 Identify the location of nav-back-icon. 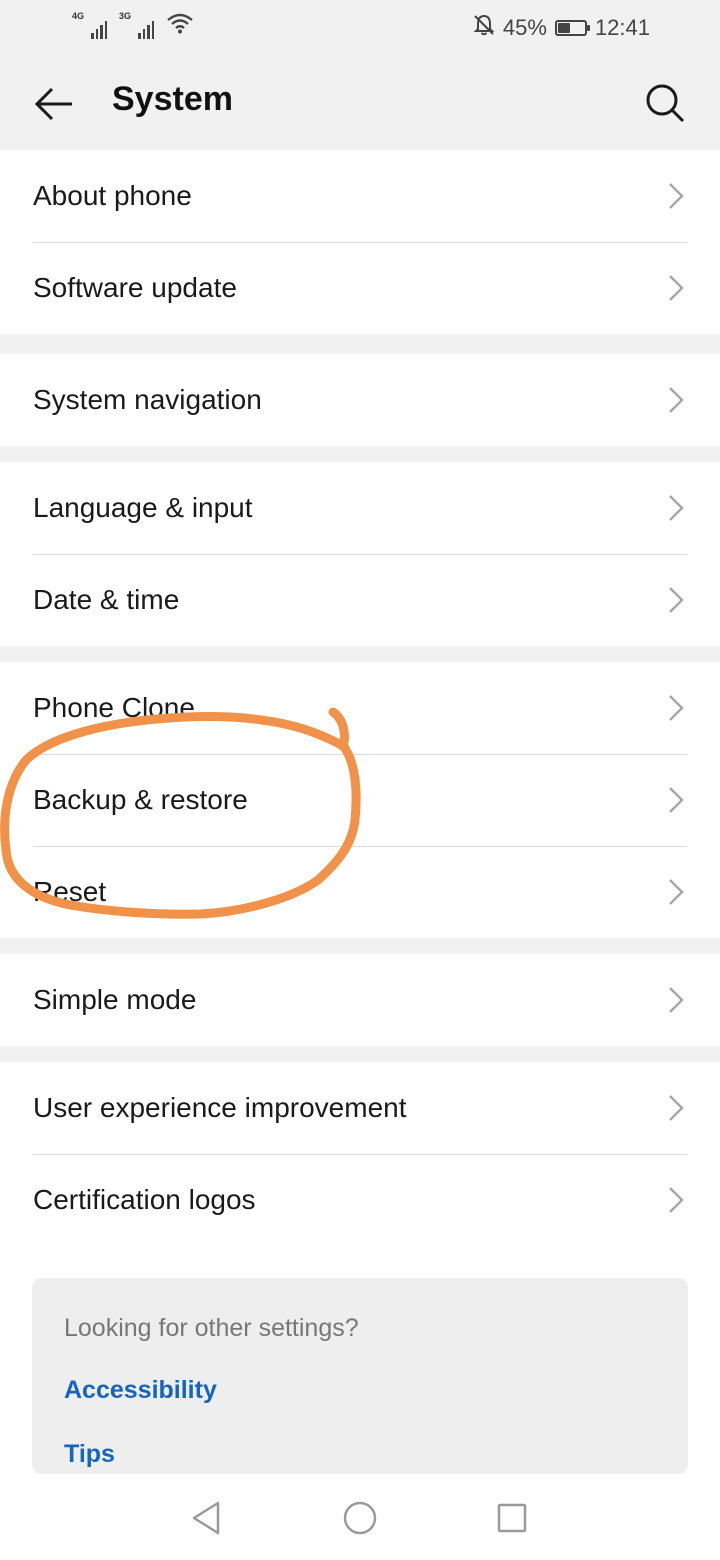
(206, 1518).